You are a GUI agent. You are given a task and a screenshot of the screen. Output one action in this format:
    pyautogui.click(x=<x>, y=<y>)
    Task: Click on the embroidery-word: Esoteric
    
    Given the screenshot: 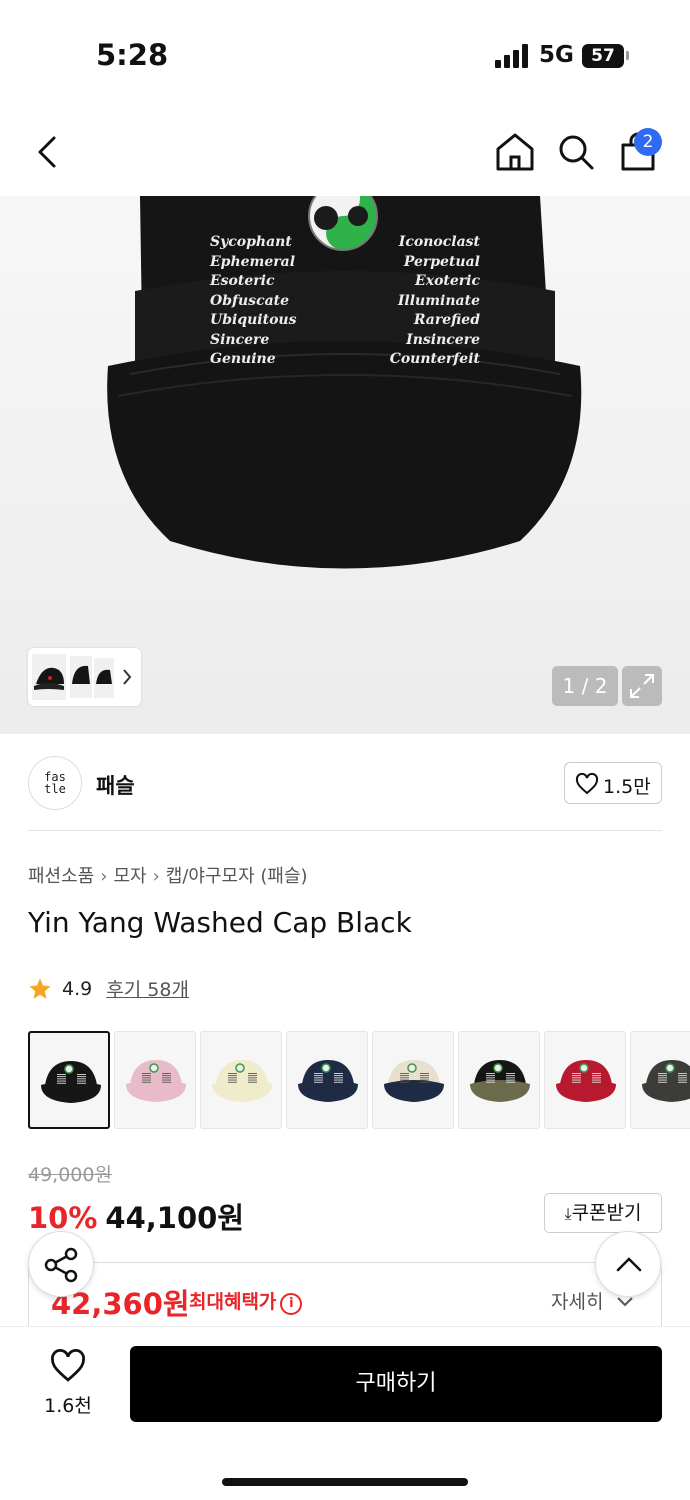 What is the action you would take?
    pyautogui.click(x=242, y=281)
    